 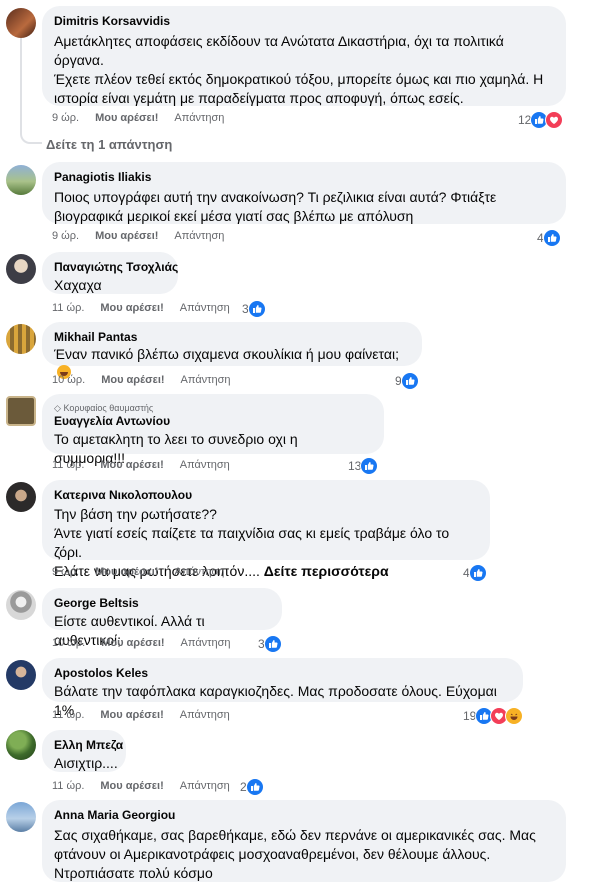 I want to click on author-name: Mikhail Pantas, so click(x=232, y=337).